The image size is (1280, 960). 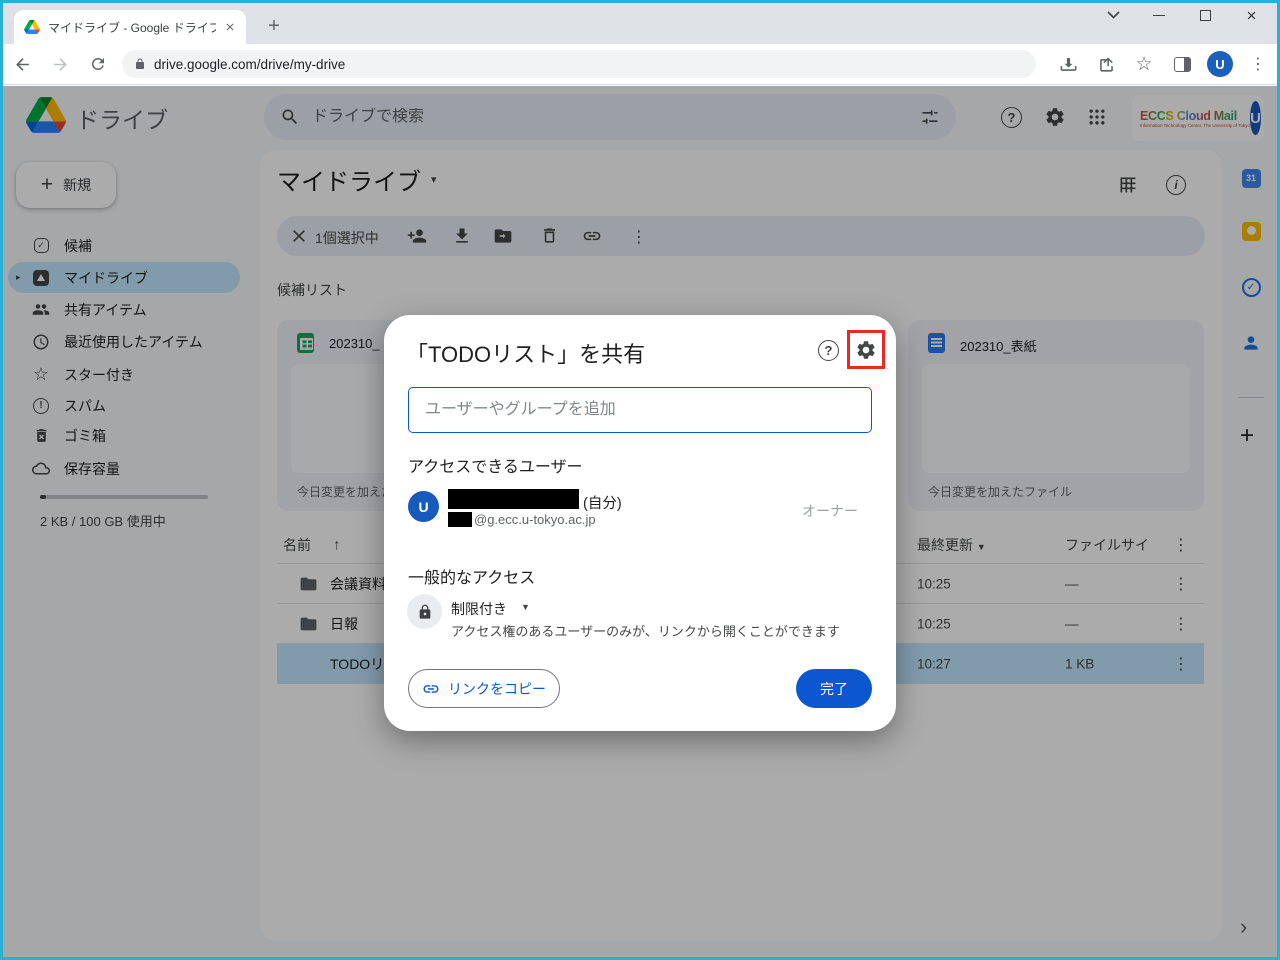 What do you see at coordinates (866, 349) in the screenshot?
I see `annotation-highlight-box` at bounding box center [866, 349].